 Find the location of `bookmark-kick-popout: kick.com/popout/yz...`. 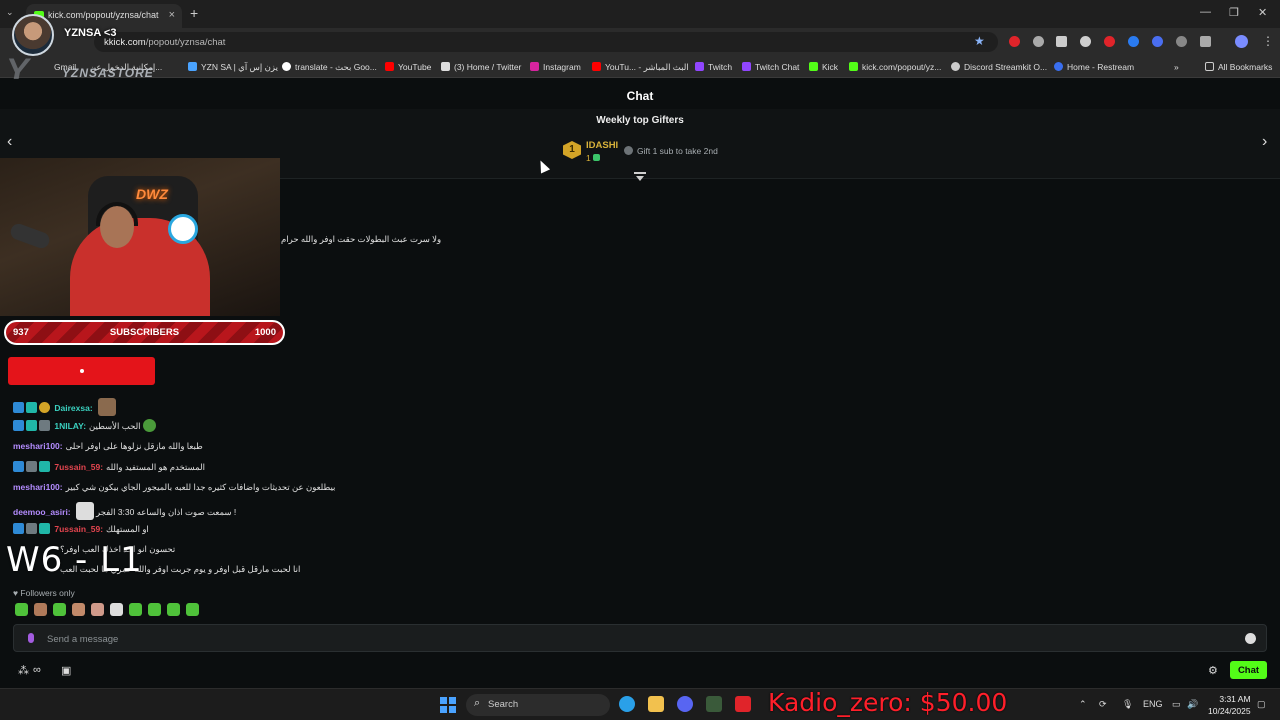

bookmark-kick-popout: kick.com/popout/yz... is located at coordinates (895, 67).